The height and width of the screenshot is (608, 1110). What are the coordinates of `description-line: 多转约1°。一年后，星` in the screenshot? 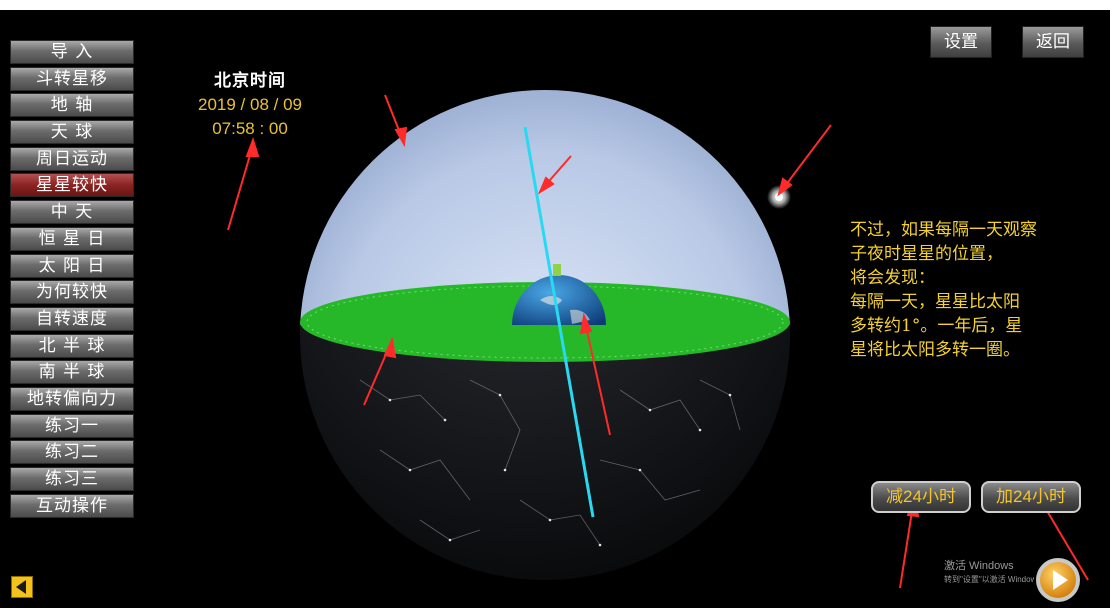 It's located at (936, 326).